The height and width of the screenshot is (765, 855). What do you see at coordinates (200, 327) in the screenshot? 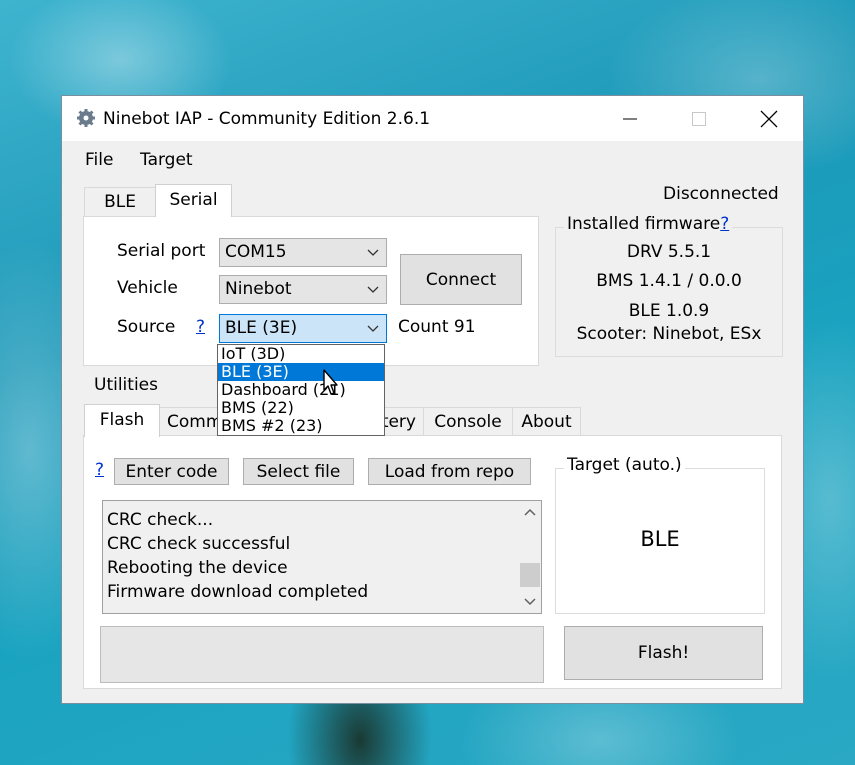
I see `source-help-link: ?` at bounding box center [200, 327].